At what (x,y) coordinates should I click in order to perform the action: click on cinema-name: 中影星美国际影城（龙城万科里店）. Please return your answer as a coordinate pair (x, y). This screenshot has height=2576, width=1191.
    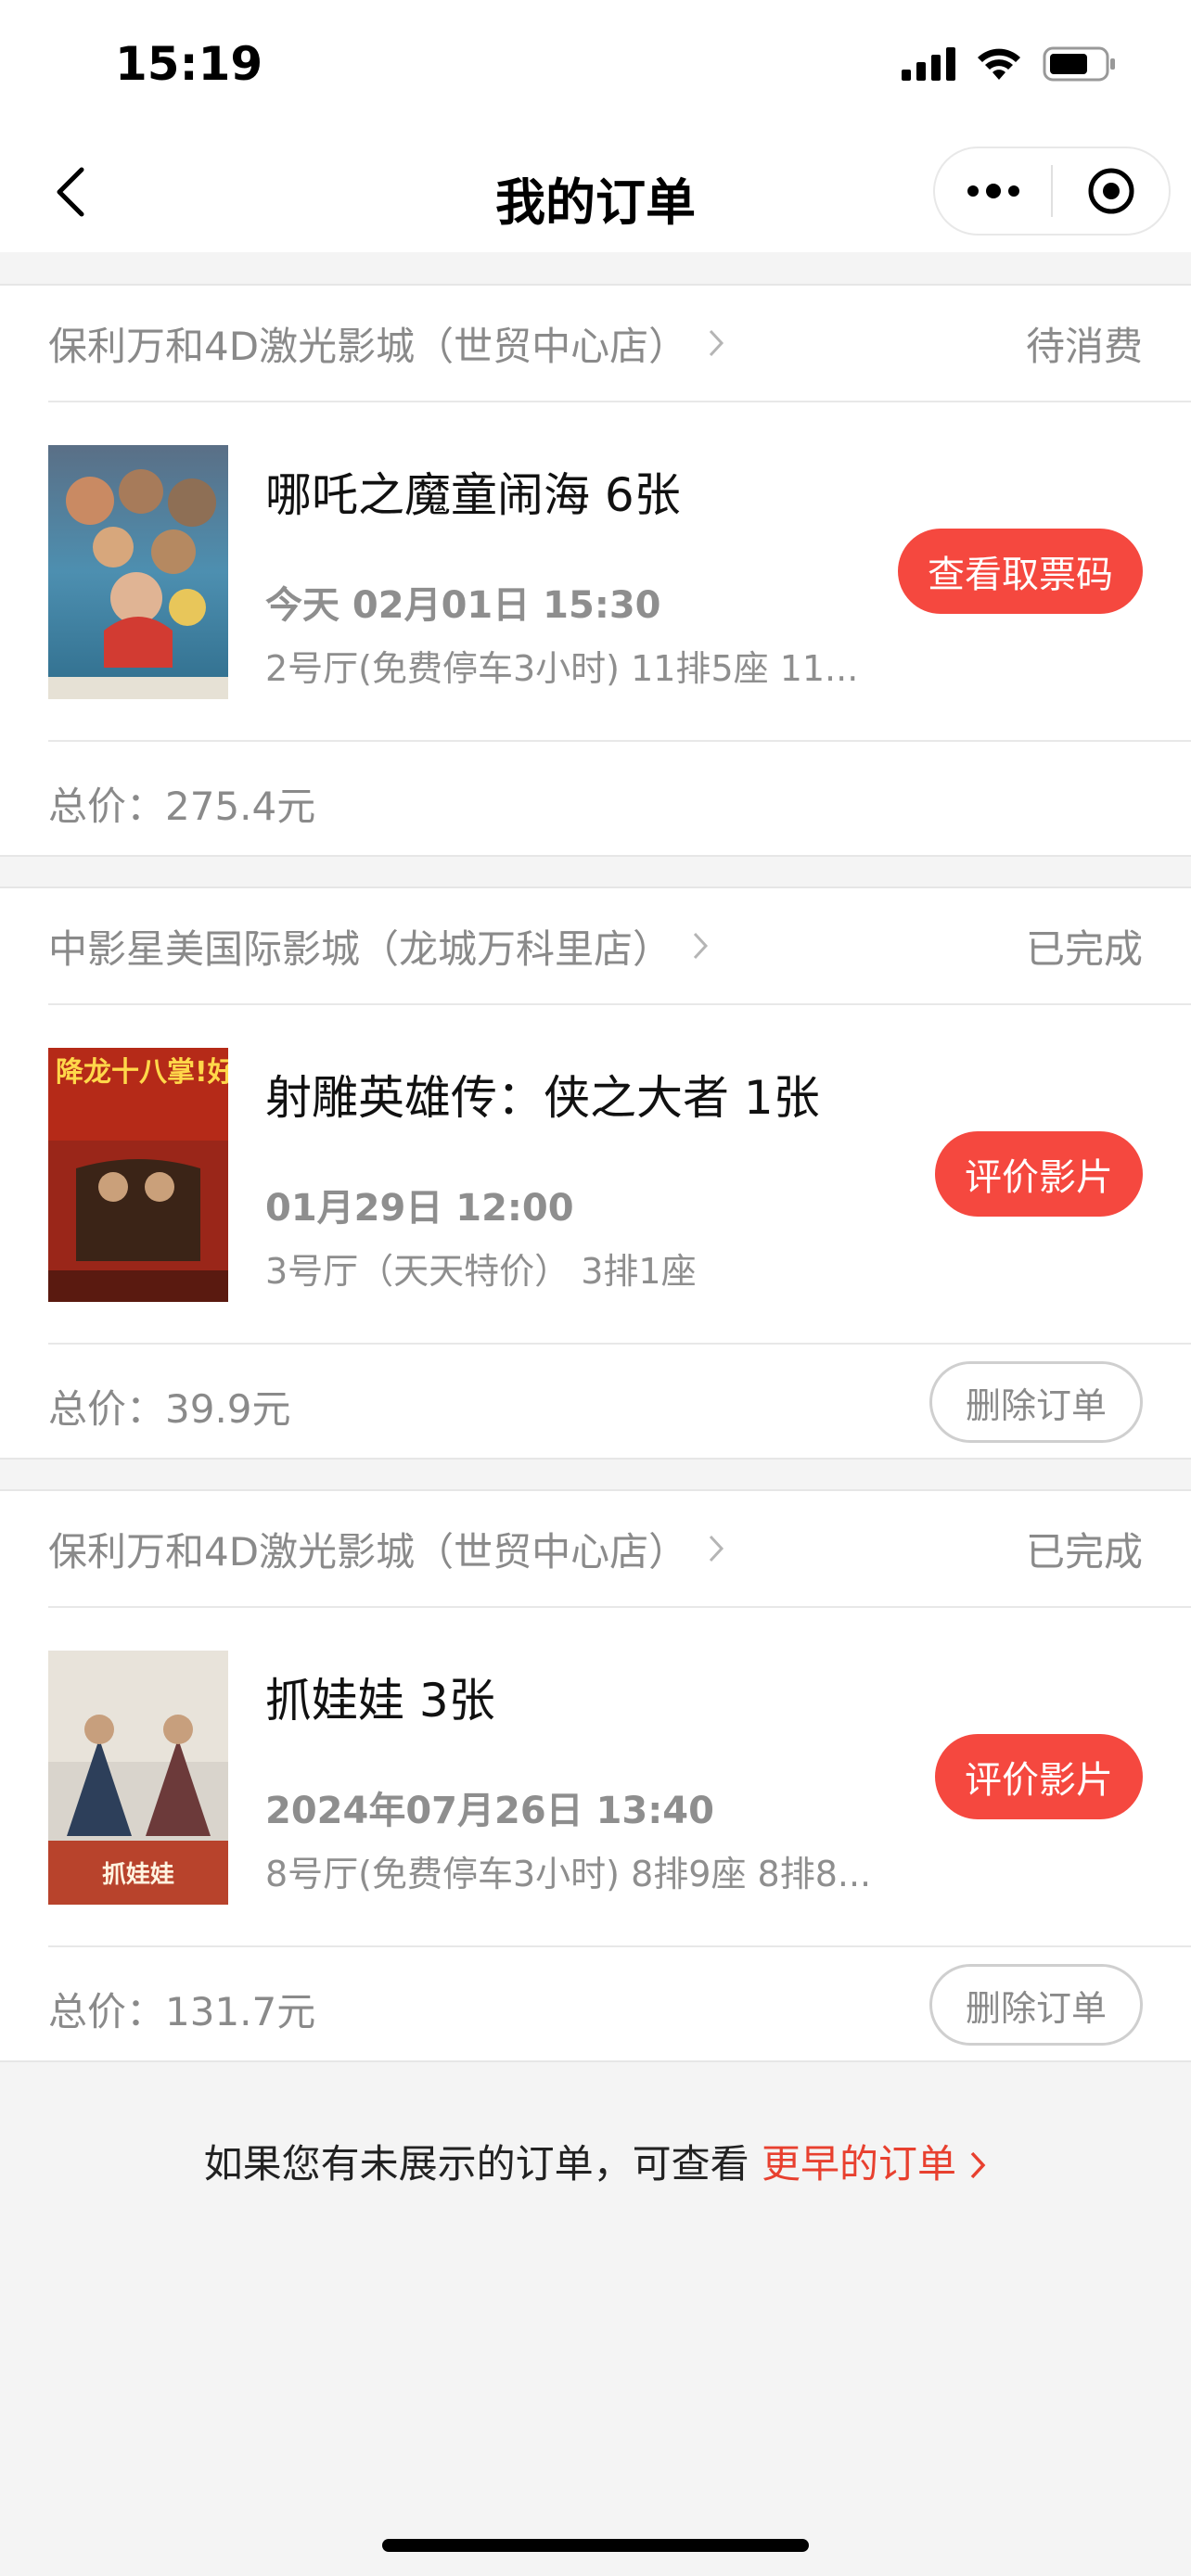
    Looking at the image, I should click on (360, 948).